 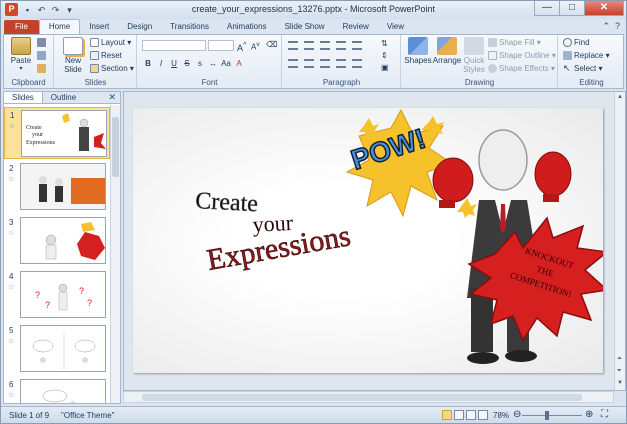 What do you see at coordinates (447, 51) in the screenshot?
I see `arrange-button: Arrange` at bounding box center [447, 51].